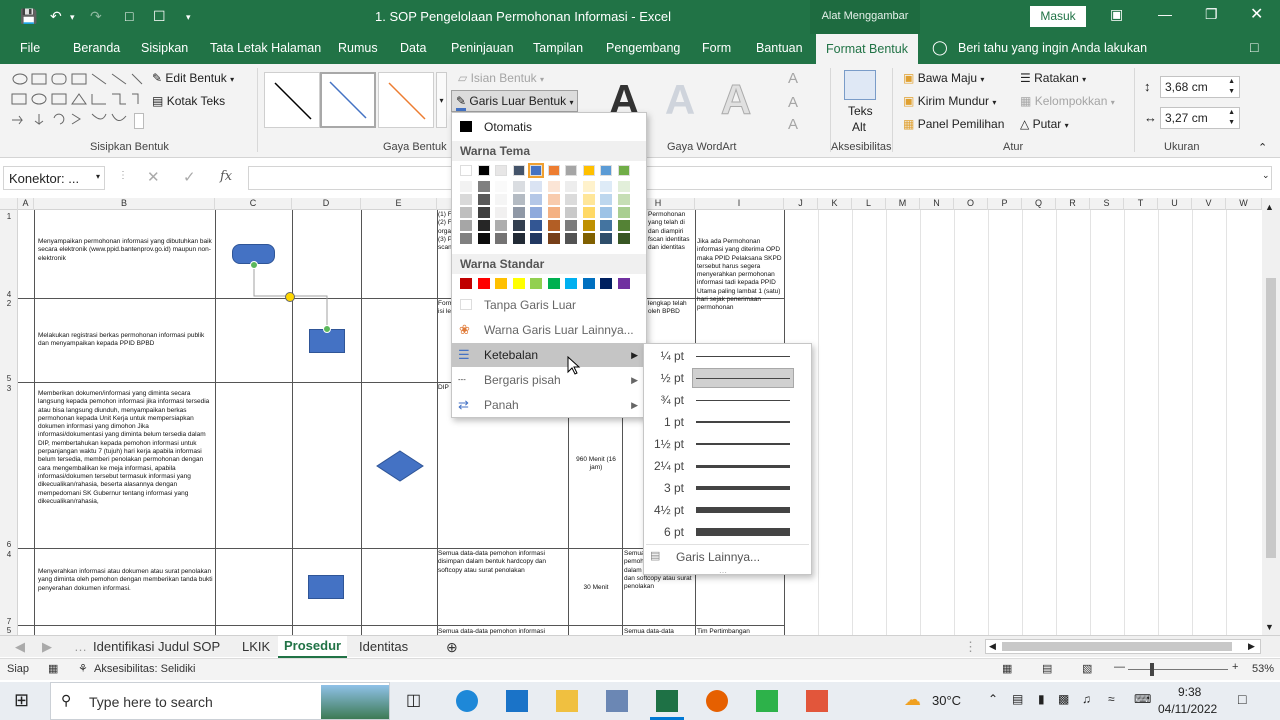 This screenshot has width=1280, height=720. I want to click on excel-icon, so click(667, 701).